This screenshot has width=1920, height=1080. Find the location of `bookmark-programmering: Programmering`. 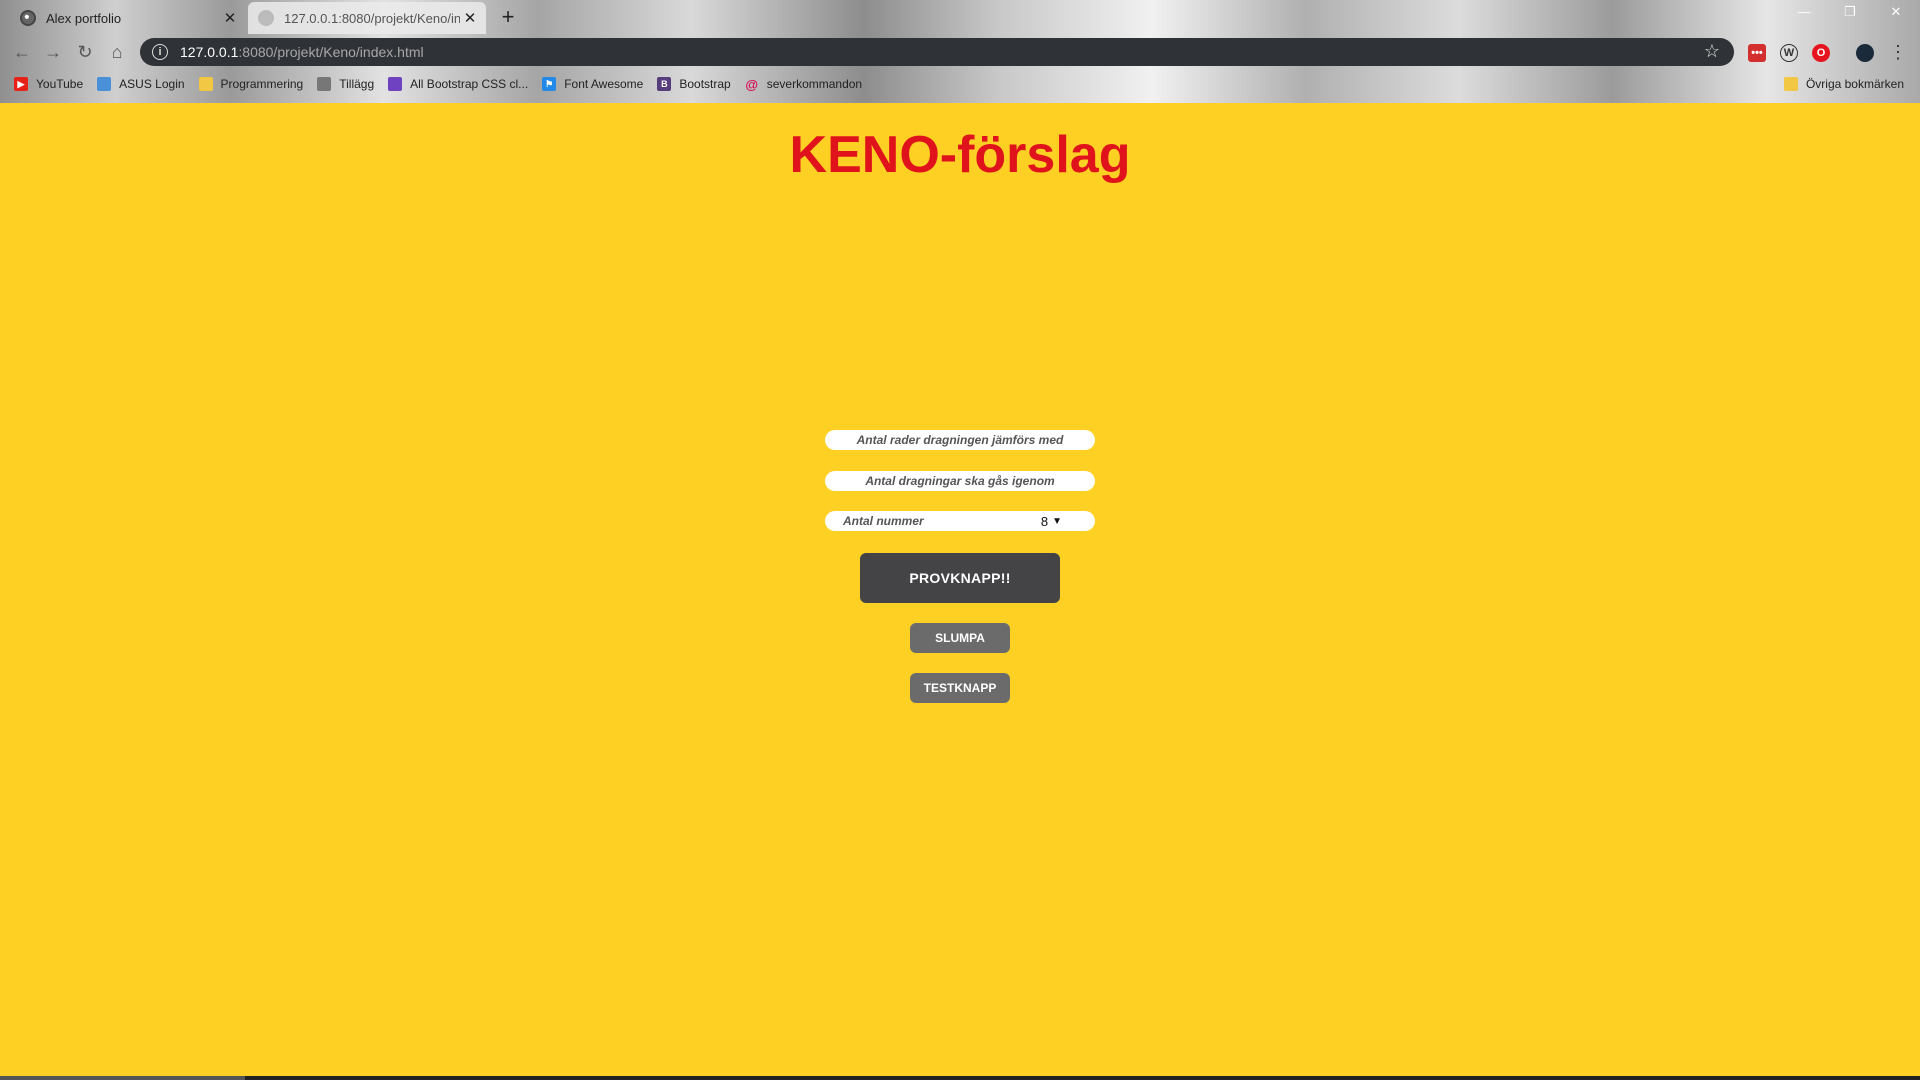

bookmark-programmering: Programmering is located at coordinates (250, 84).